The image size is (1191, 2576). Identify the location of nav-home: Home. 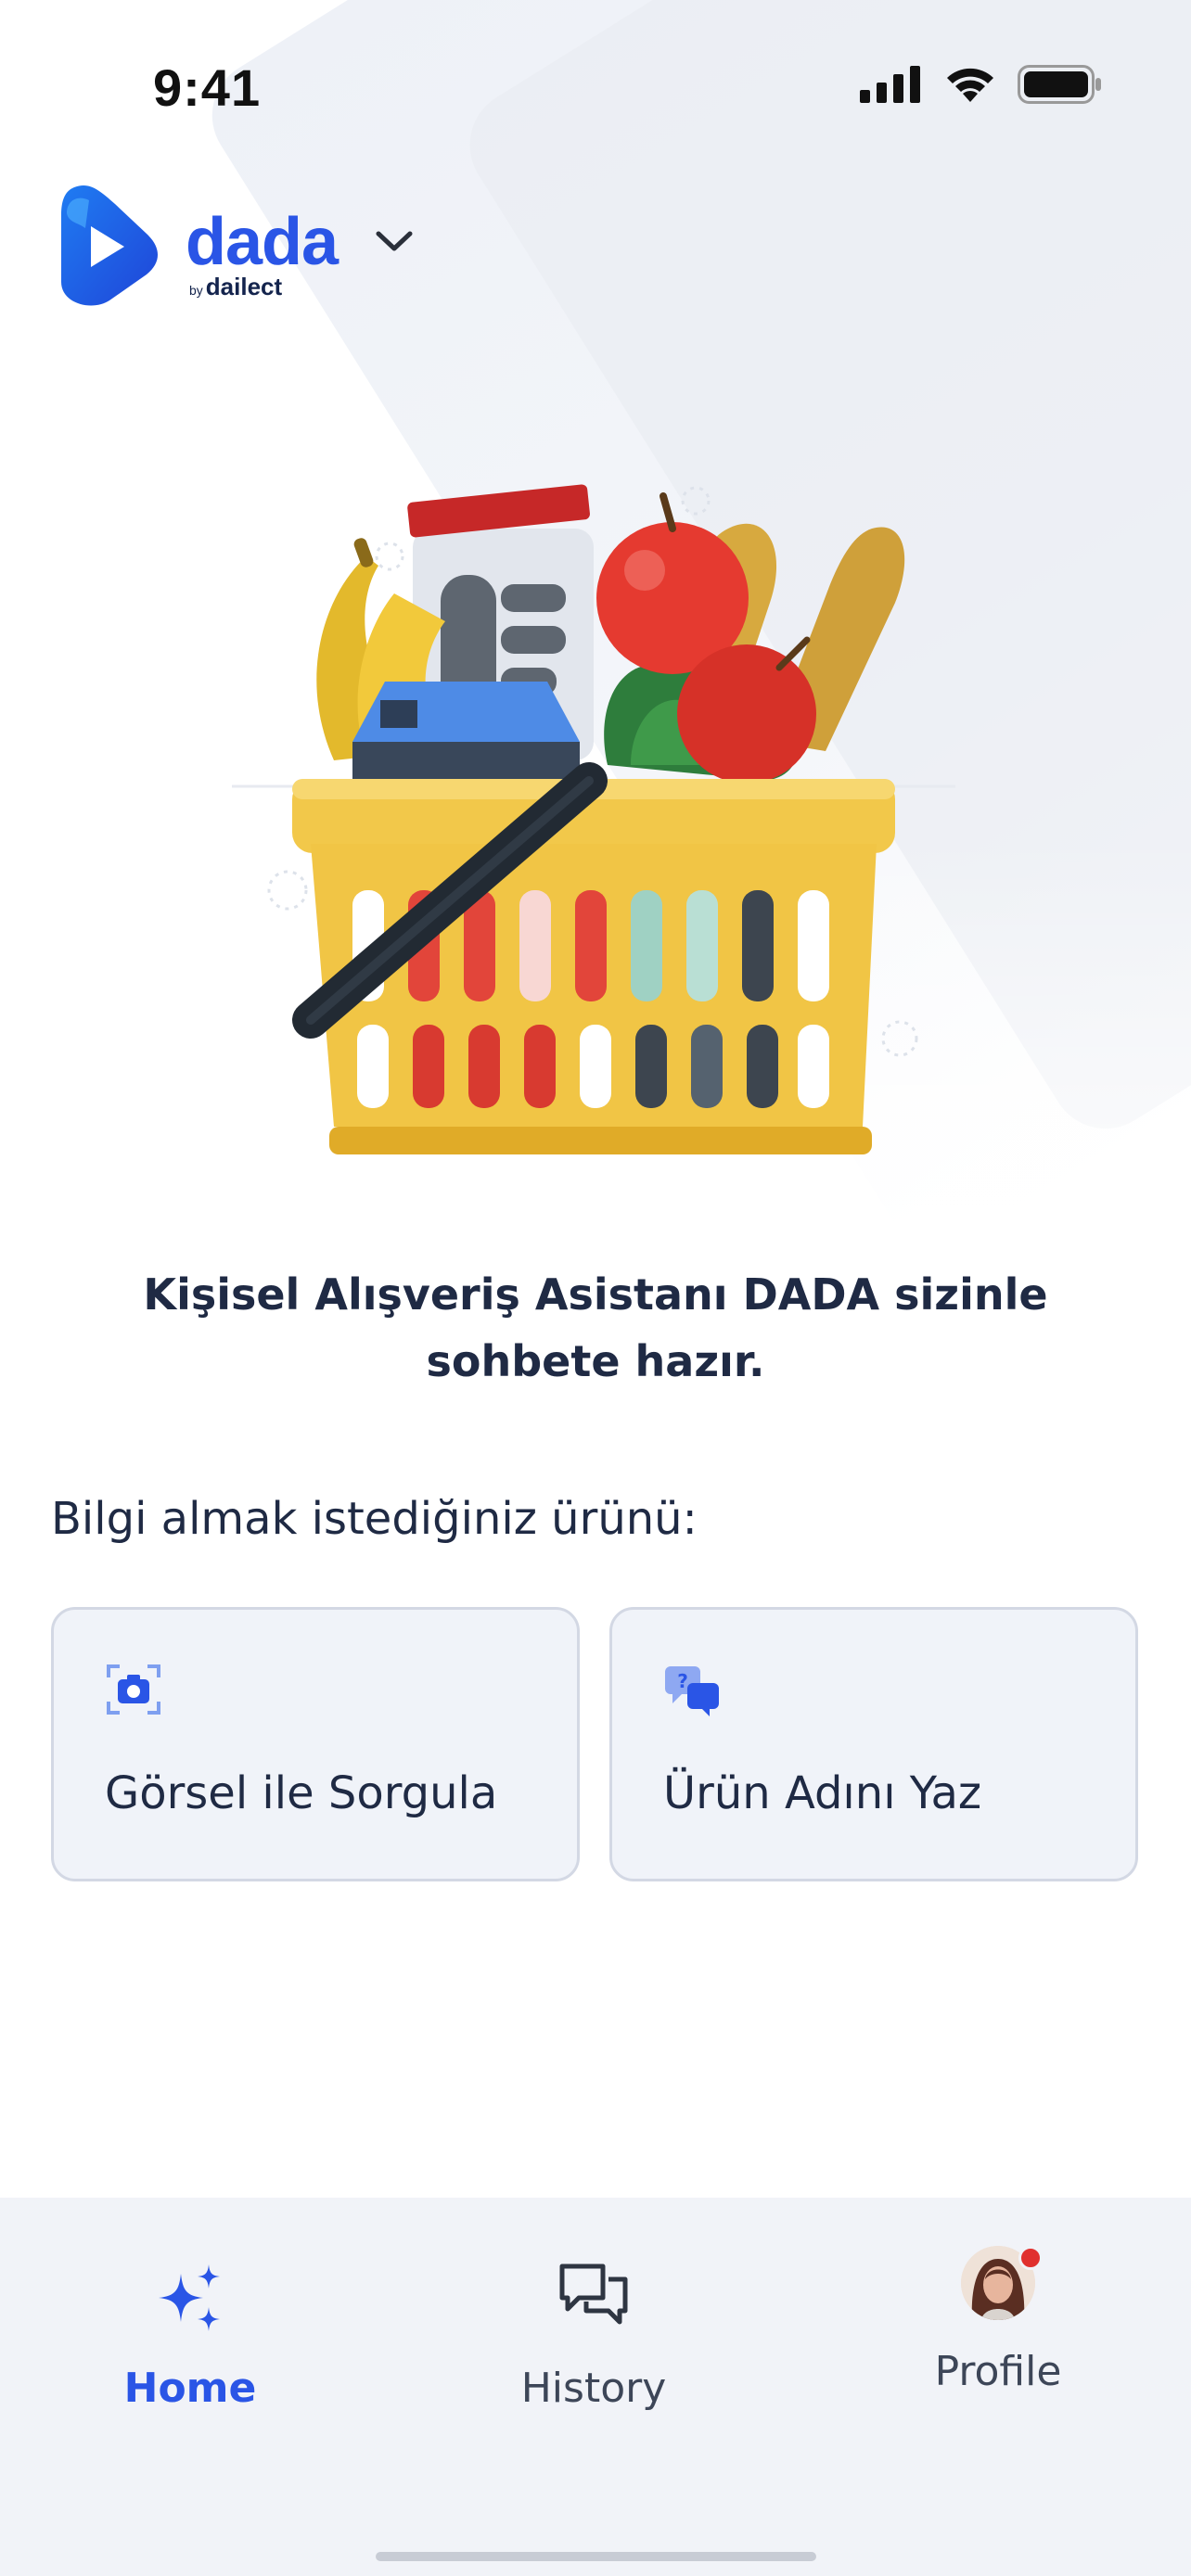
(190, 2318).